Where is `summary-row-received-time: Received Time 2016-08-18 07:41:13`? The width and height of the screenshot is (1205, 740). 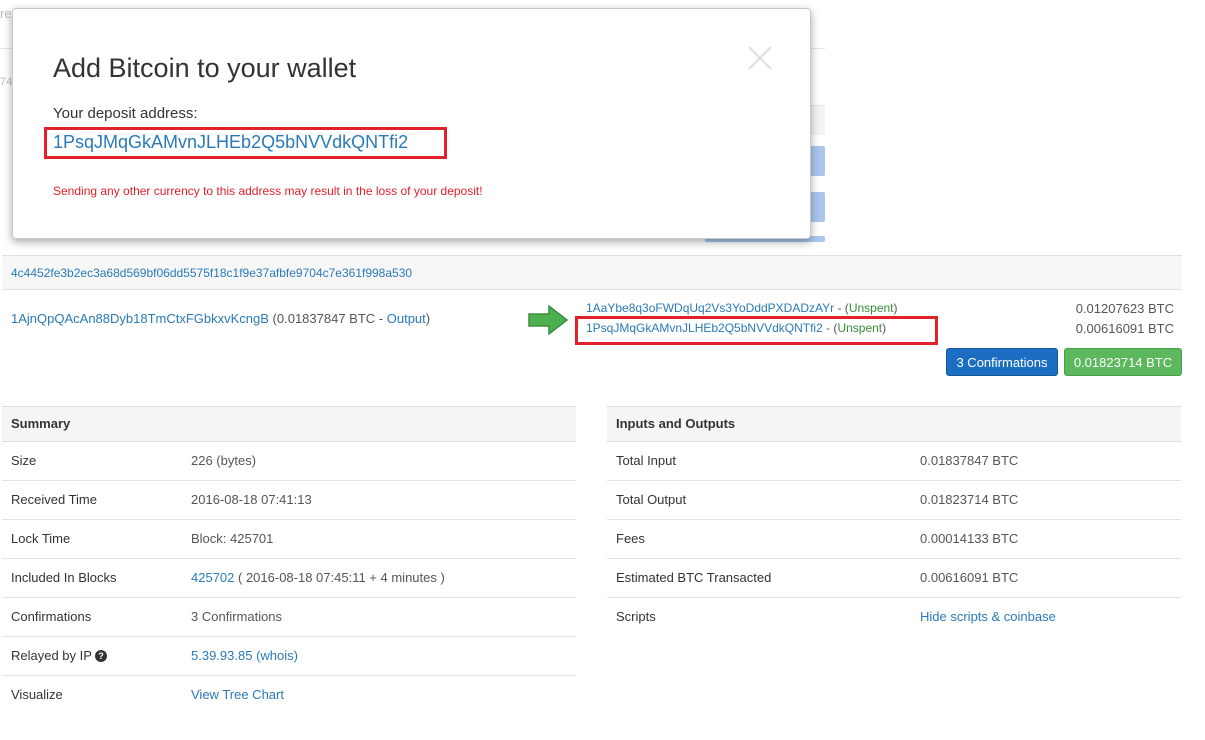
summary-row-received-time: Received Time 2016-08-18 07:41:13 is located at coordinates (289, 500).